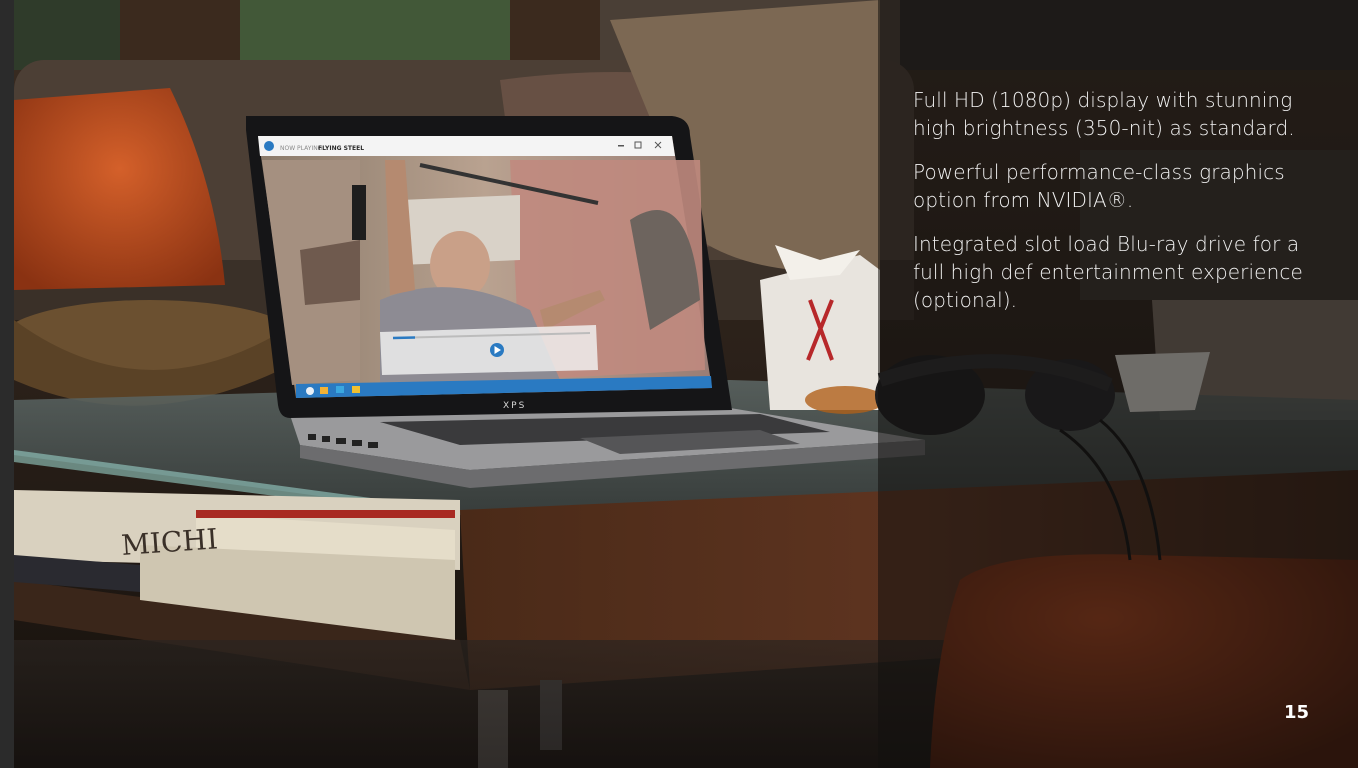  What do you see at coordinates (269, 146) in the screenshot?
I see `play-icon` at bounding box center [269, 146].